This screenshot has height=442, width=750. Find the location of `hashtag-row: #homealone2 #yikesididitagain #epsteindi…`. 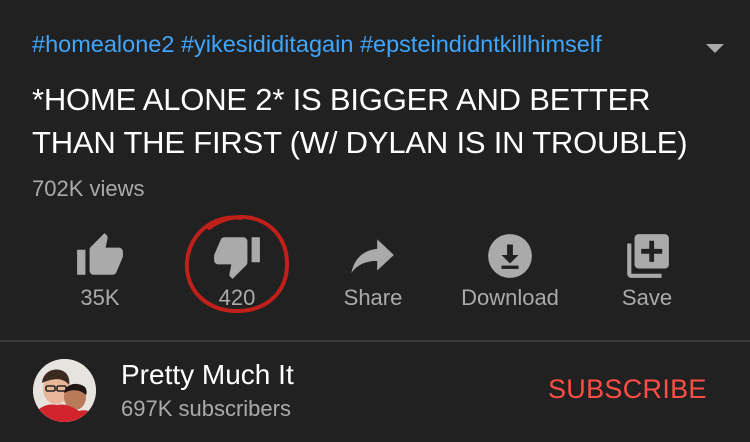

hashtag-row: #homealone2 #yikesididitagain #epsteindi… is located at coordinates (317, 44).